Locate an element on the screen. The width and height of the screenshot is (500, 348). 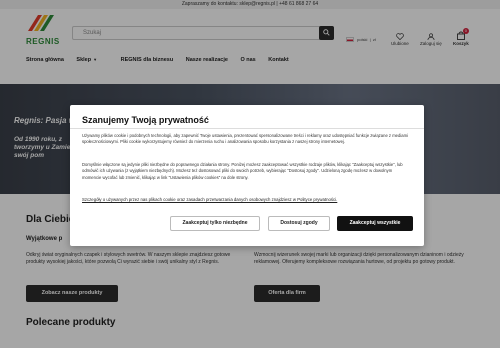
accept-necessary-button: Zaakceptuj tylko niezbędne is located at coordinates (215, 223).